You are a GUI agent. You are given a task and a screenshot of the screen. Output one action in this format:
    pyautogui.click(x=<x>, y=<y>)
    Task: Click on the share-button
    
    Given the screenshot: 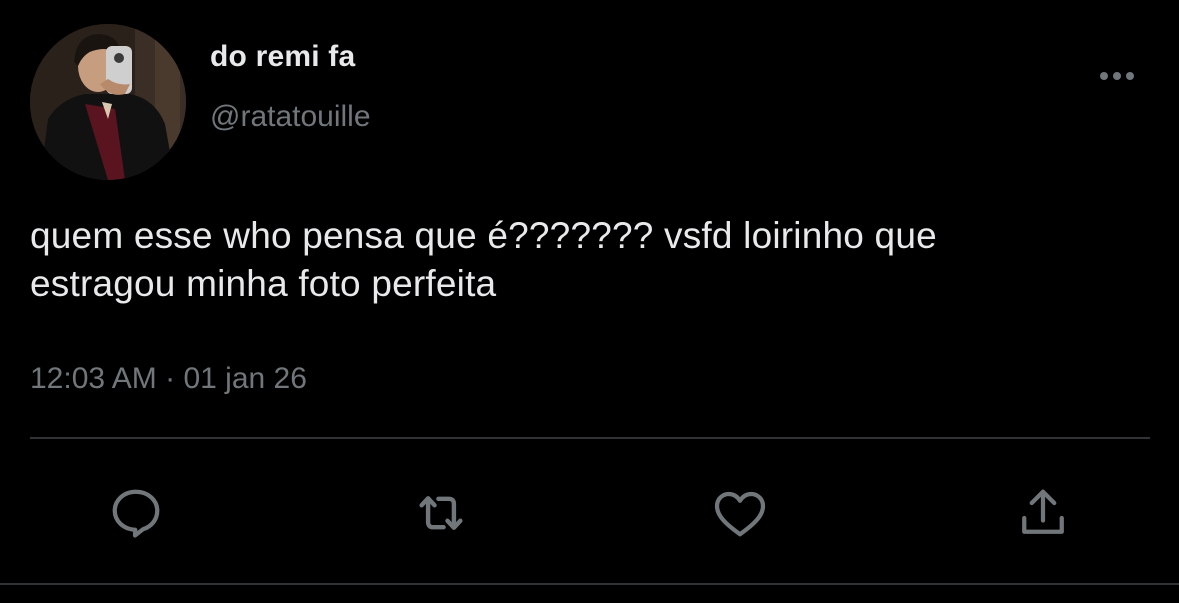 What is the action you would take?
    pyautogui.click(x=1043, y=513)
    